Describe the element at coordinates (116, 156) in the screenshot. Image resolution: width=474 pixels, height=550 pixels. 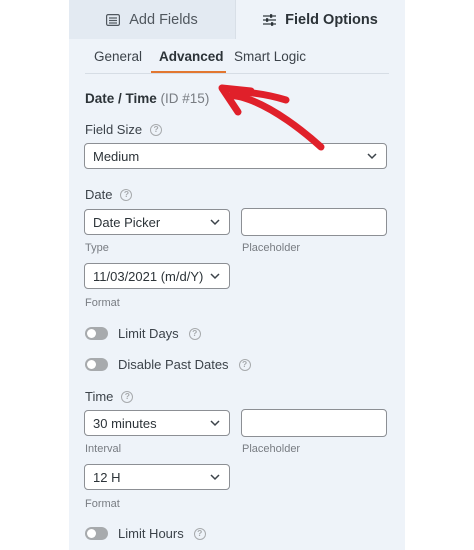
I see `field-size-value: Medium` at that location.